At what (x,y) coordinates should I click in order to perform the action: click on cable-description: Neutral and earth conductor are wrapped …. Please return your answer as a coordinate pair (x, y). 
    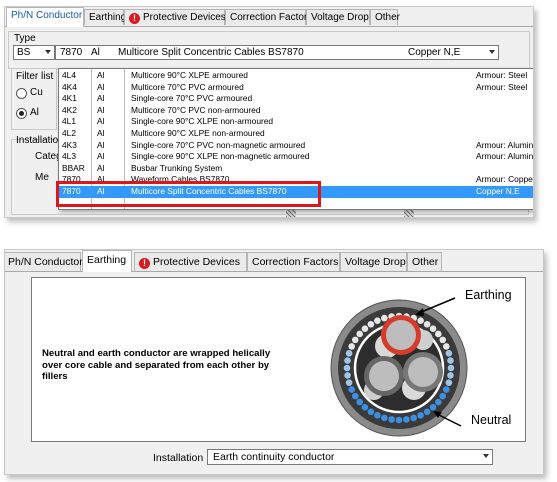
    Looking at the image, I should click on (156, 365).